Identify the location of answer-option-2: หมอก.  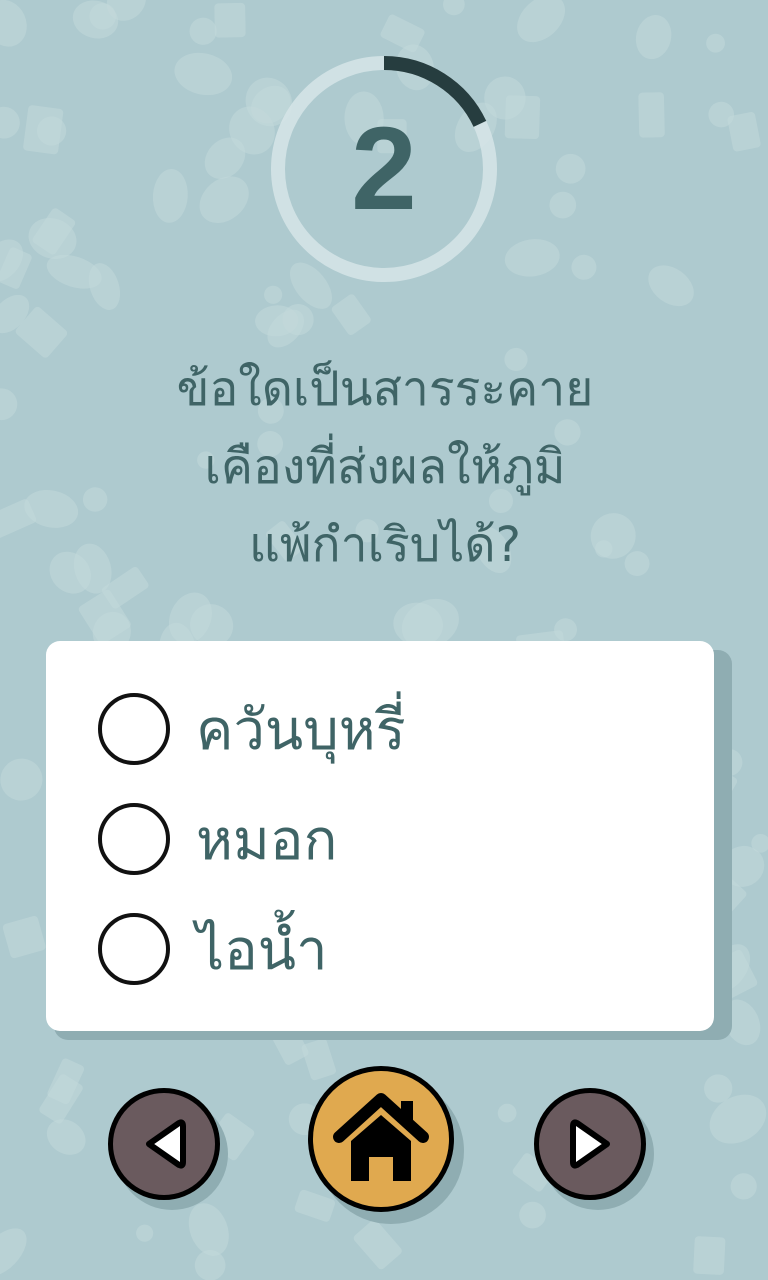
(378, 839).